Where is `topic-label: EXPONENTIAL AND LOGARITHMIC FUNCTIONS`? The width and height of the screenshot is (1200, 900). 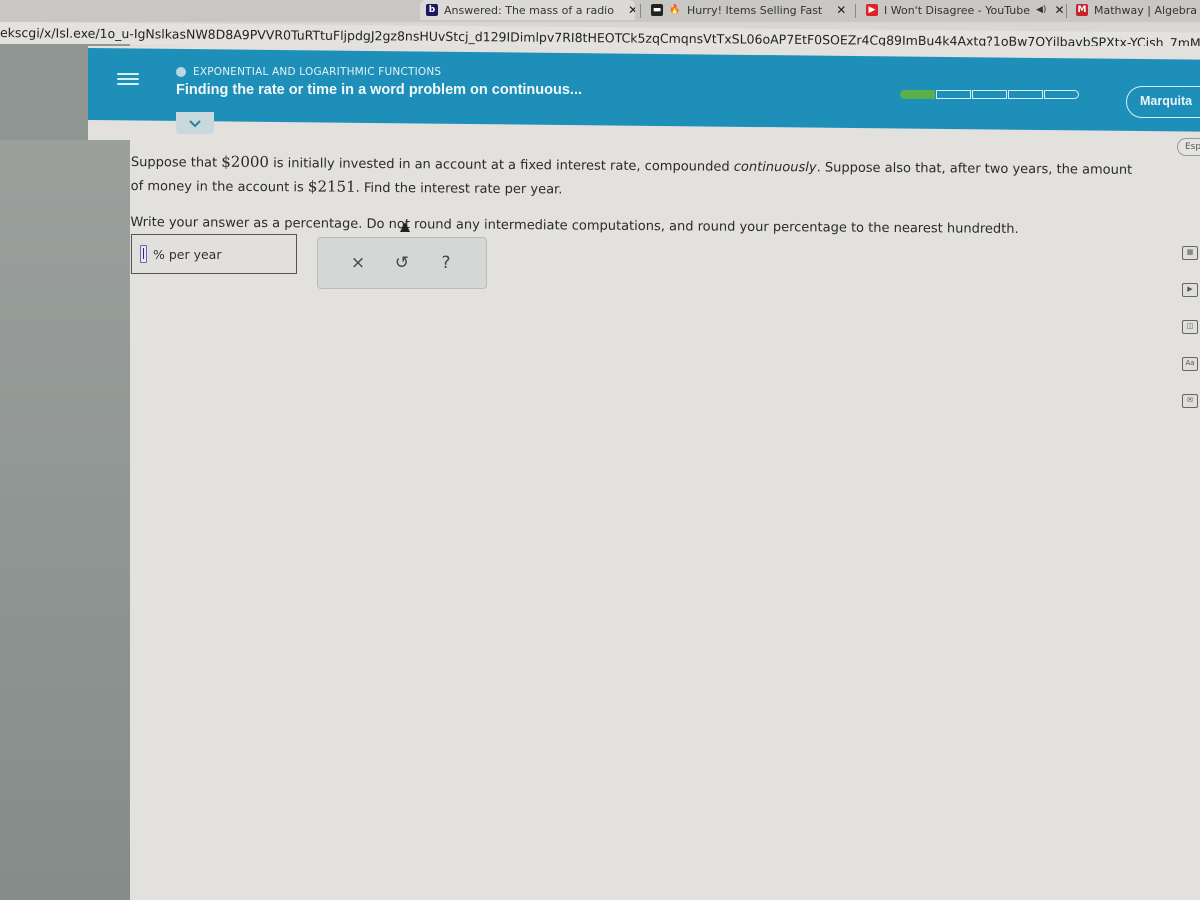
topic-label: EXPONENTIAL AND LOGARITHMIC FUNCTIONS is located at coordinates (317, 72).